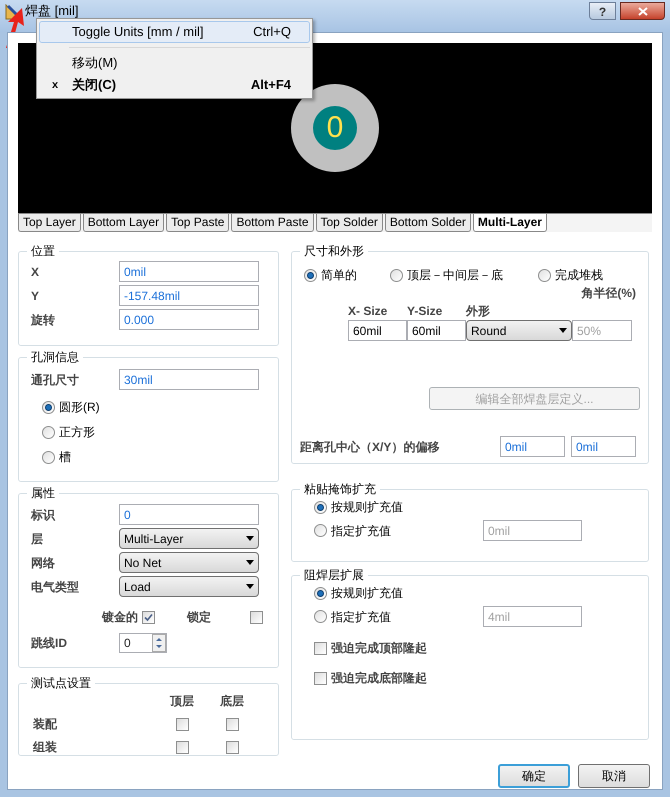  I want to click on field-label: 通孔尺寸, so click(55, 380).